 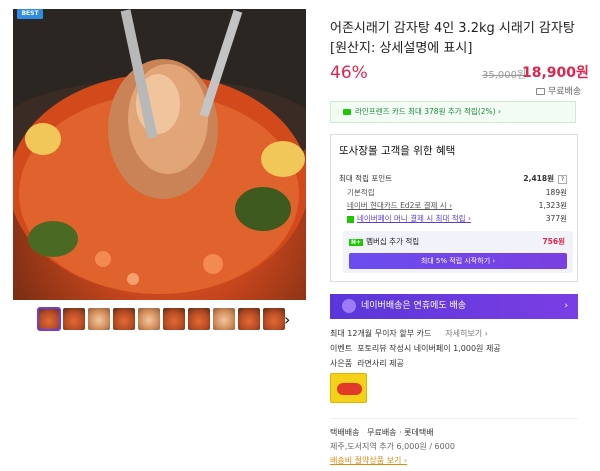 What do you see at coordinates (414, 218) in the screenshot?
I see `npay-points-link: 네이버페이 머니 결제 시 최대 적립 ›` at bounding box center [414, 218].